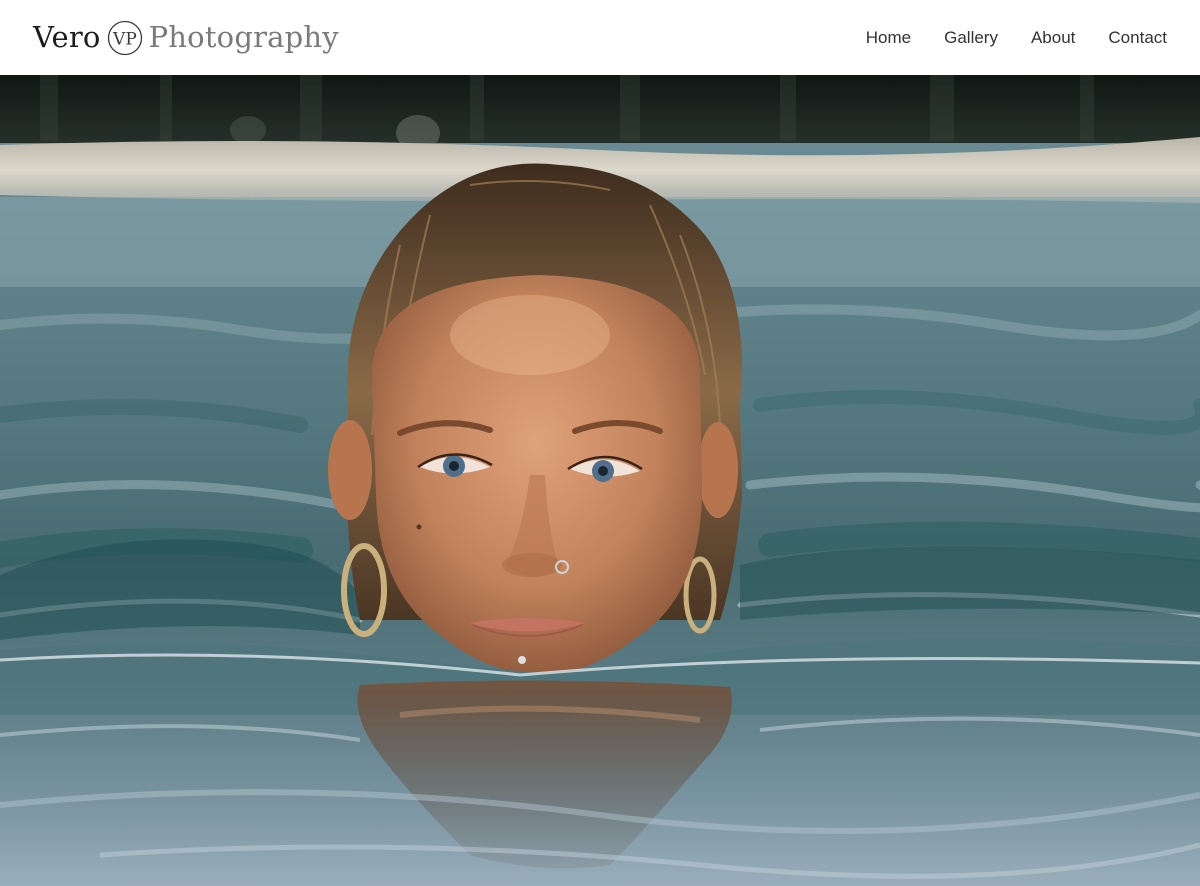  I want to click on brand-logo: Vero VP Photography, so click(186, 38).